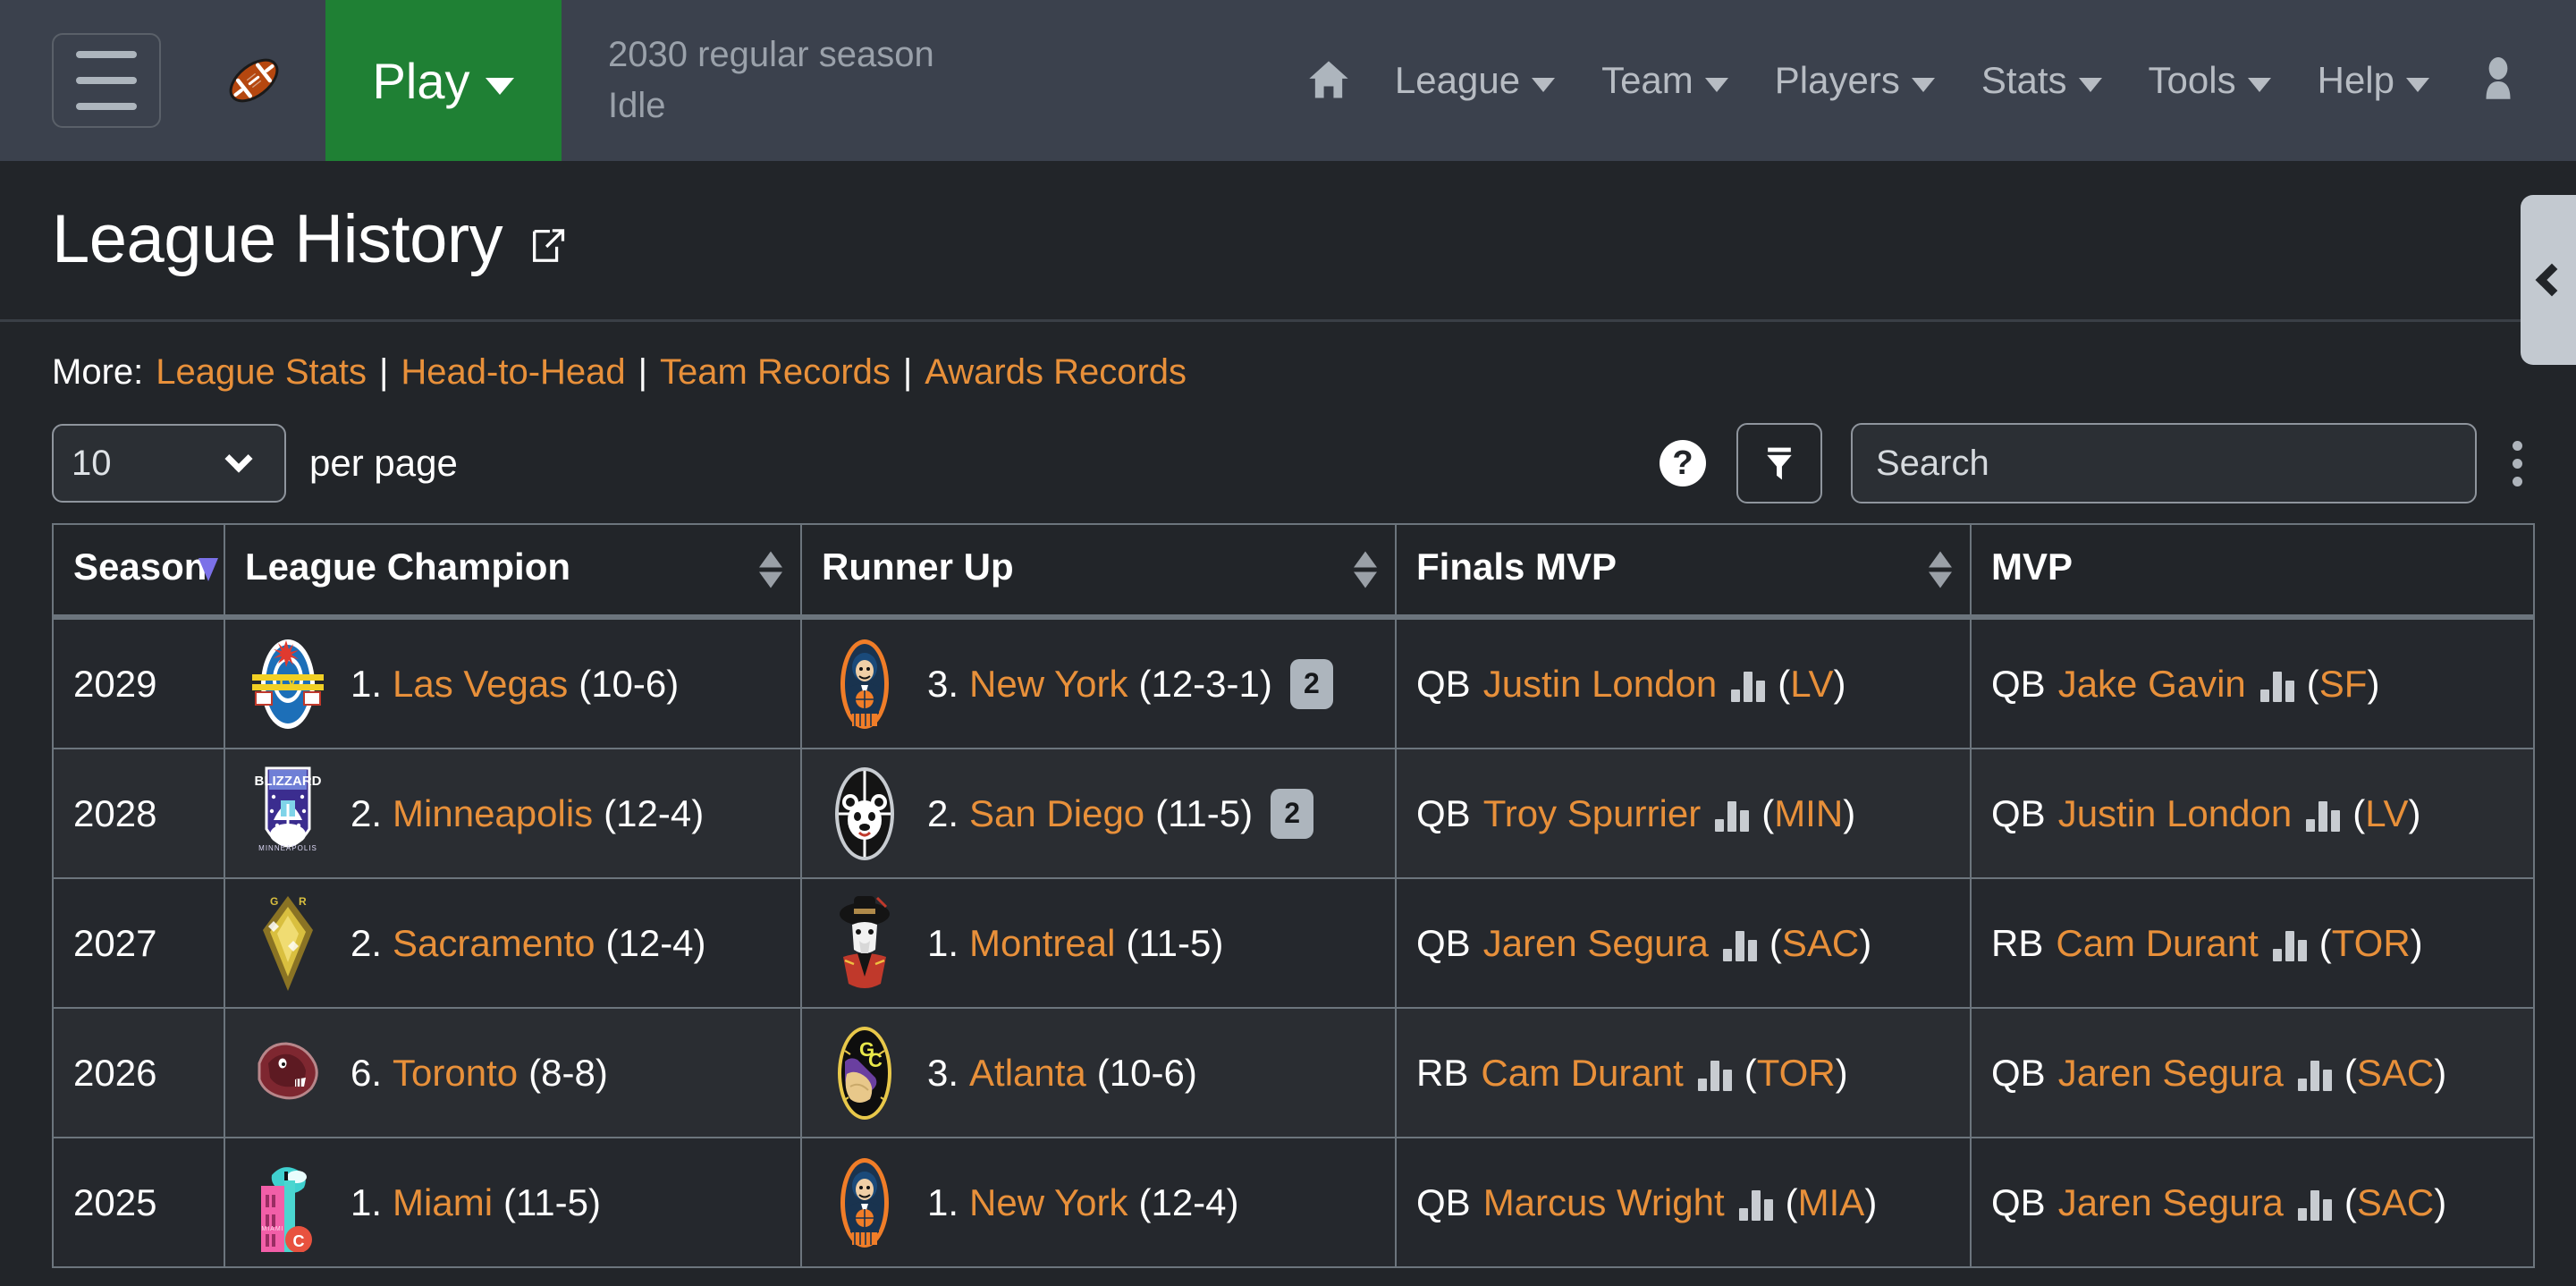  I want to click on las-vegas-logo: LV, so click(288, 683).